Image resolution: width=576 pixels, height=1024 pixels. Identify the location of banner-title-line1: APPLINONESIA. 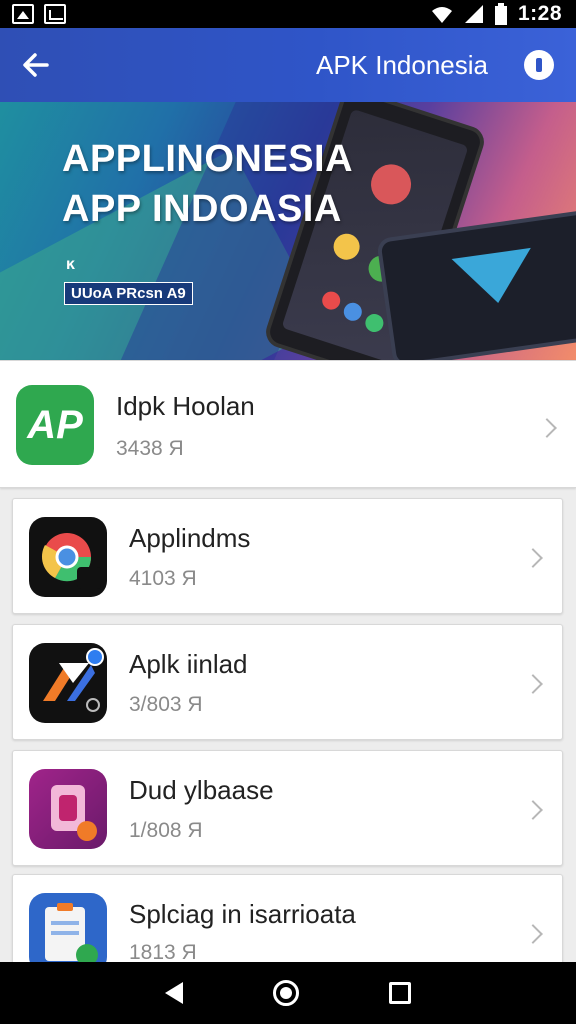
(208, 159).